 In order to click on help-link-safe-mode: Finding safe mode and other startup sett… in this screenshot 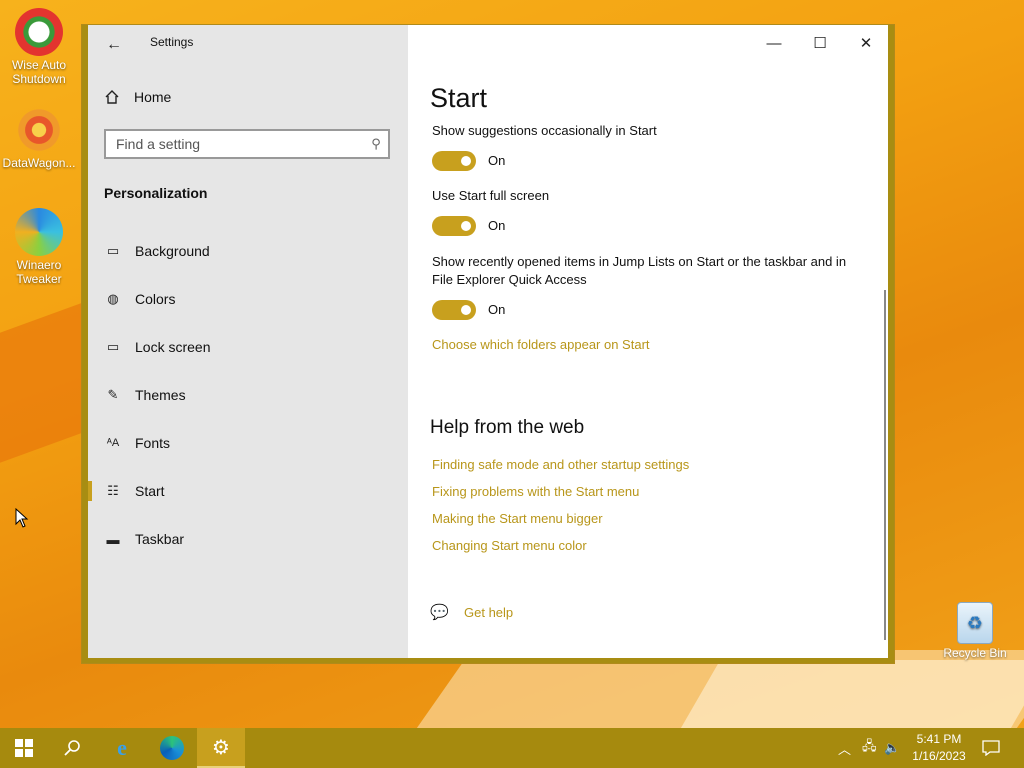, I will do `click(560, 464)`.